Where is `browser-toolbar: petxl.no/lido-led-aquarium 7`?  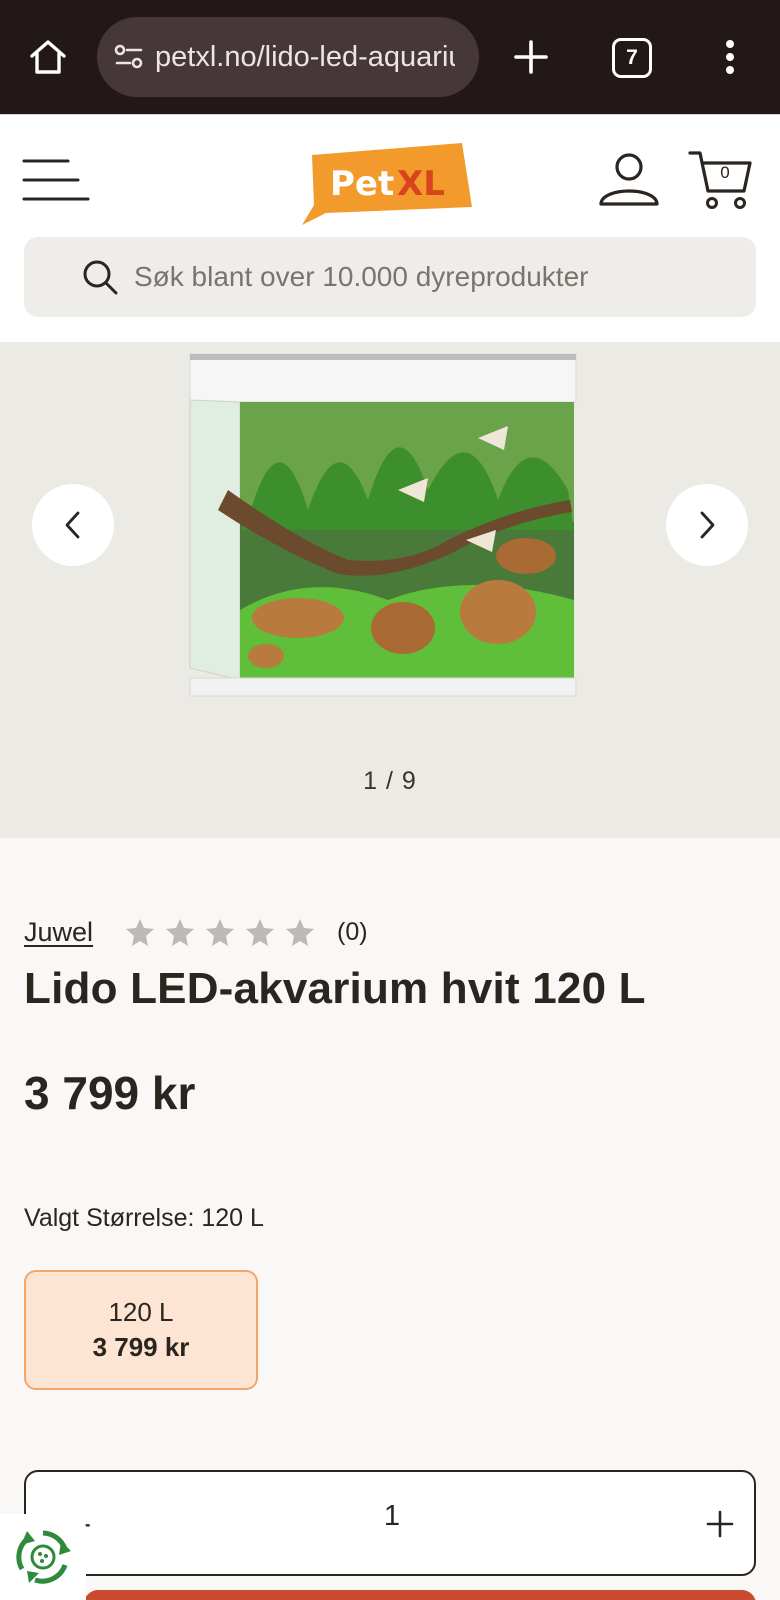 browser-toolbar: petxl.no/lido-led-aquarium 7 is located at coordinates (390, 57).